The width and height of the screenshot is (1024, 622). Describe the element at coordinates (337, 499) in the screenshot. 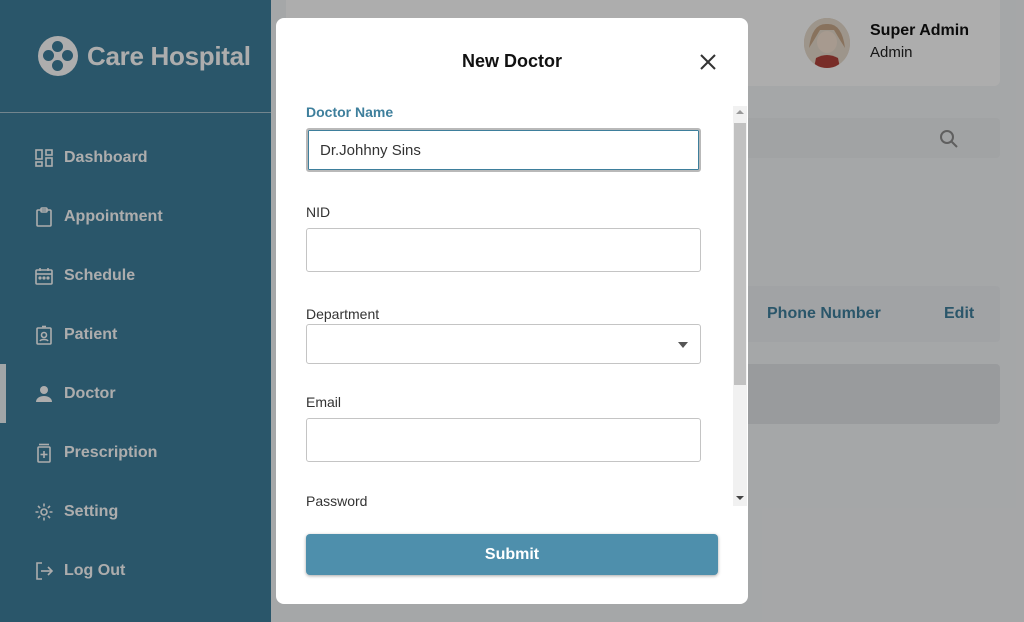

I see `password-label: Password` at that location.